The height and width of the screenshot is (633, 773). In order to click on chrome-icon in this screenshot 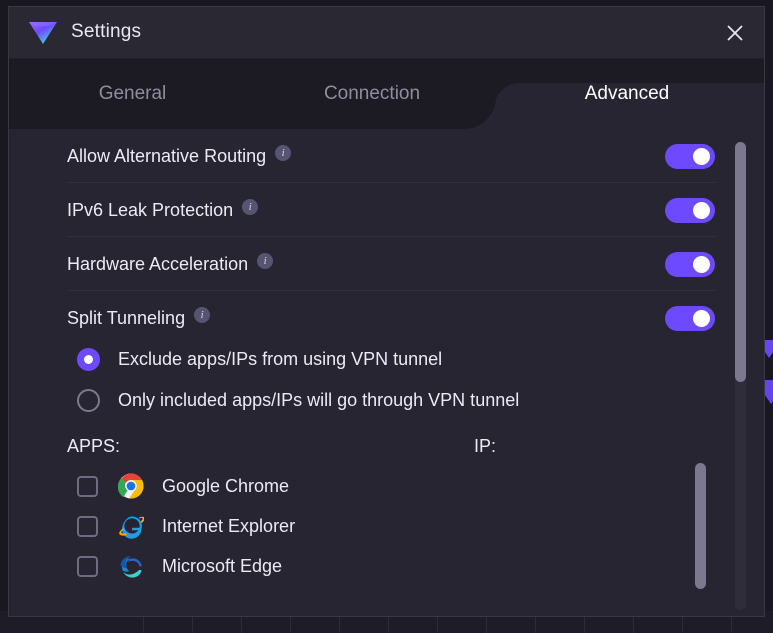, I will do `click(130, 486)`.